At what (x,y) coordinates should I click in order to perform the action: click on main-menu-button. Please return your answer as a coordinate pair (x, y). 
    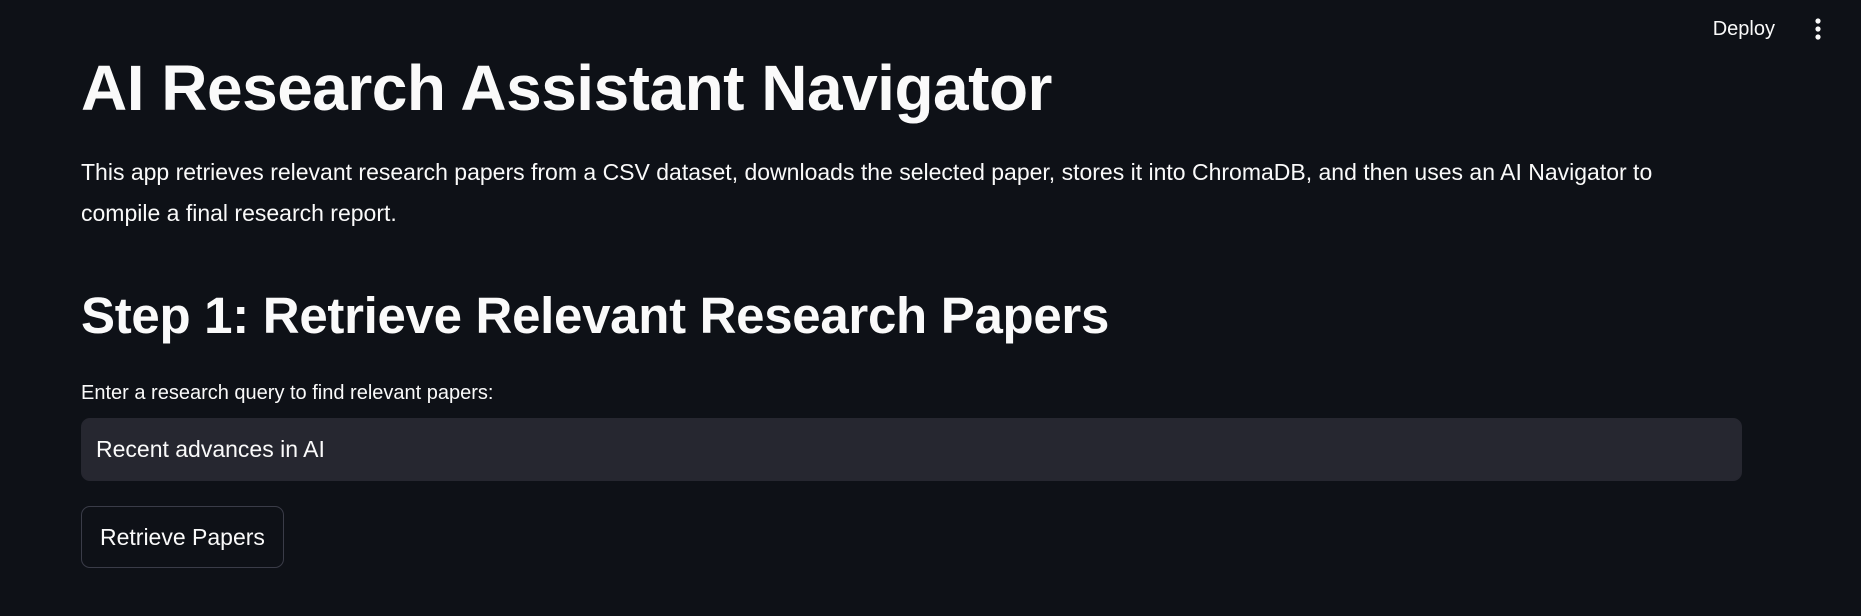
    Looking at the image, I should click on (1818, 29).